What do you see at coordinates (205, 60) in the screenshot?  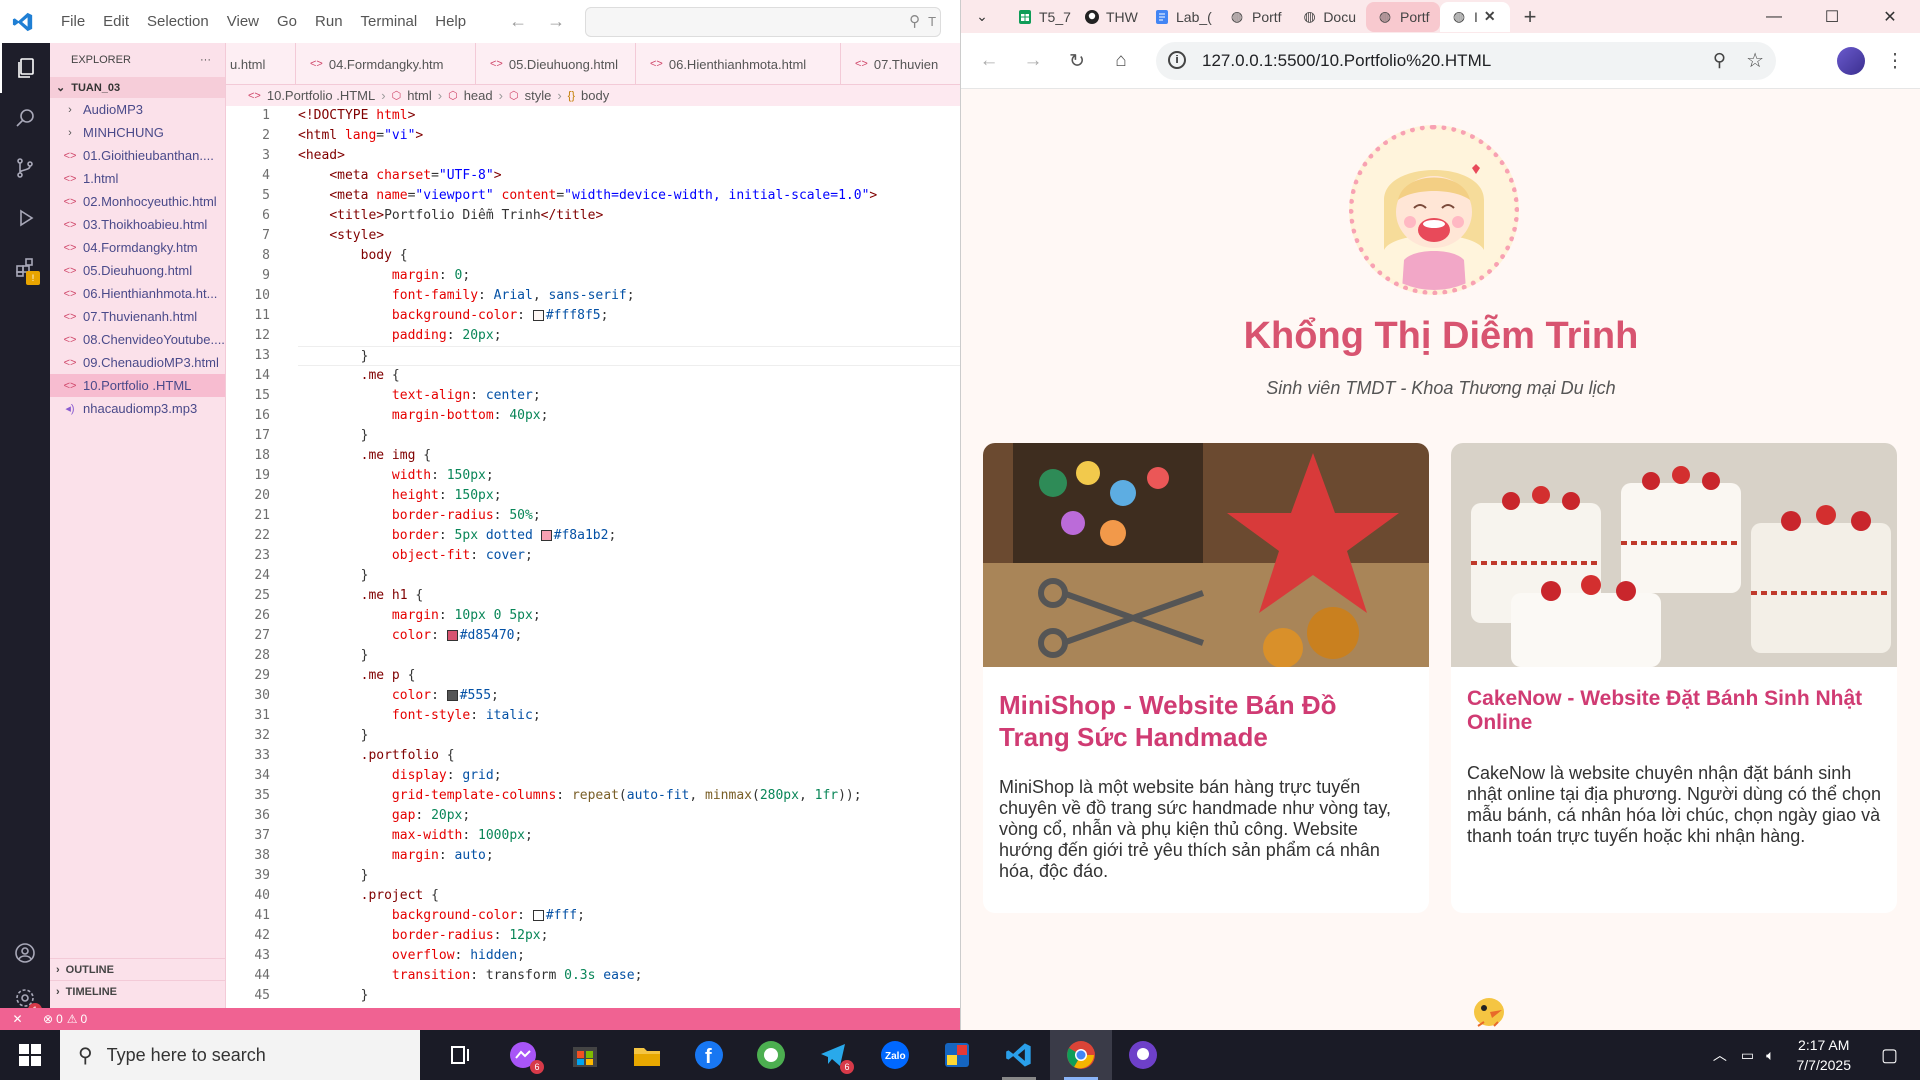 I see `more-actions-icon: ···` at bounding box center [205, 60].